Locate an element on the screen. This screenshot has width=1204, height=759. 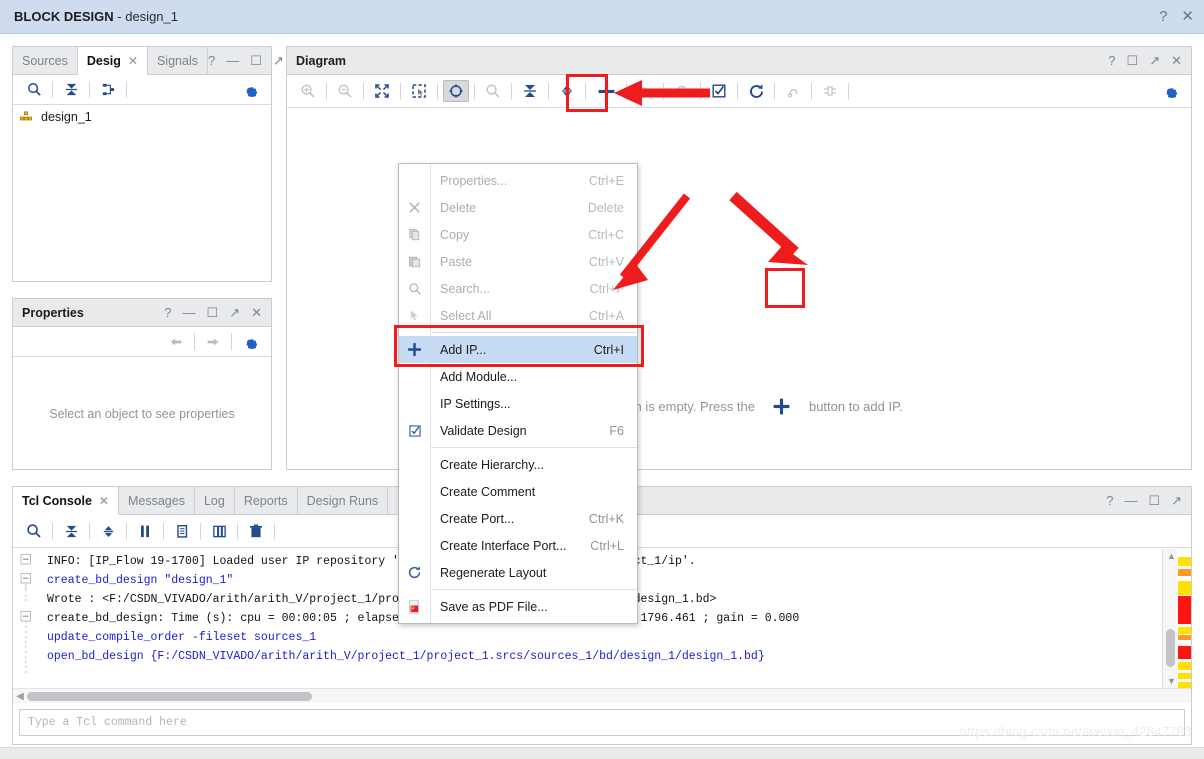
menu-item-validate-design: Validate Design F6 is located at coordinates (518, 430).